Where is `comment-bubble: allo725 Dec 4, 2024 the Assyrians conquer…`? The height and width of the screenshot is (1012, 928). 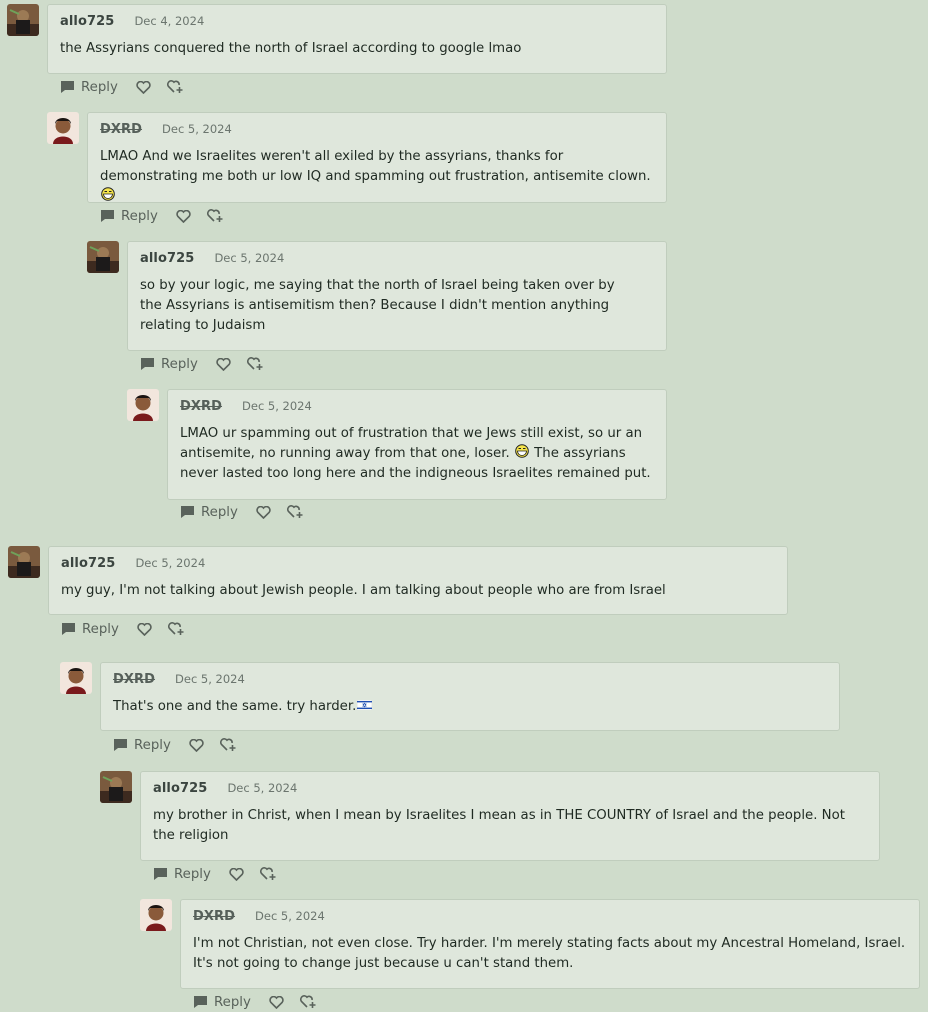 comment-bubble: allo725 Dec 4, 2024 the Assyrians conquer… is located at coordinates (357, 39).